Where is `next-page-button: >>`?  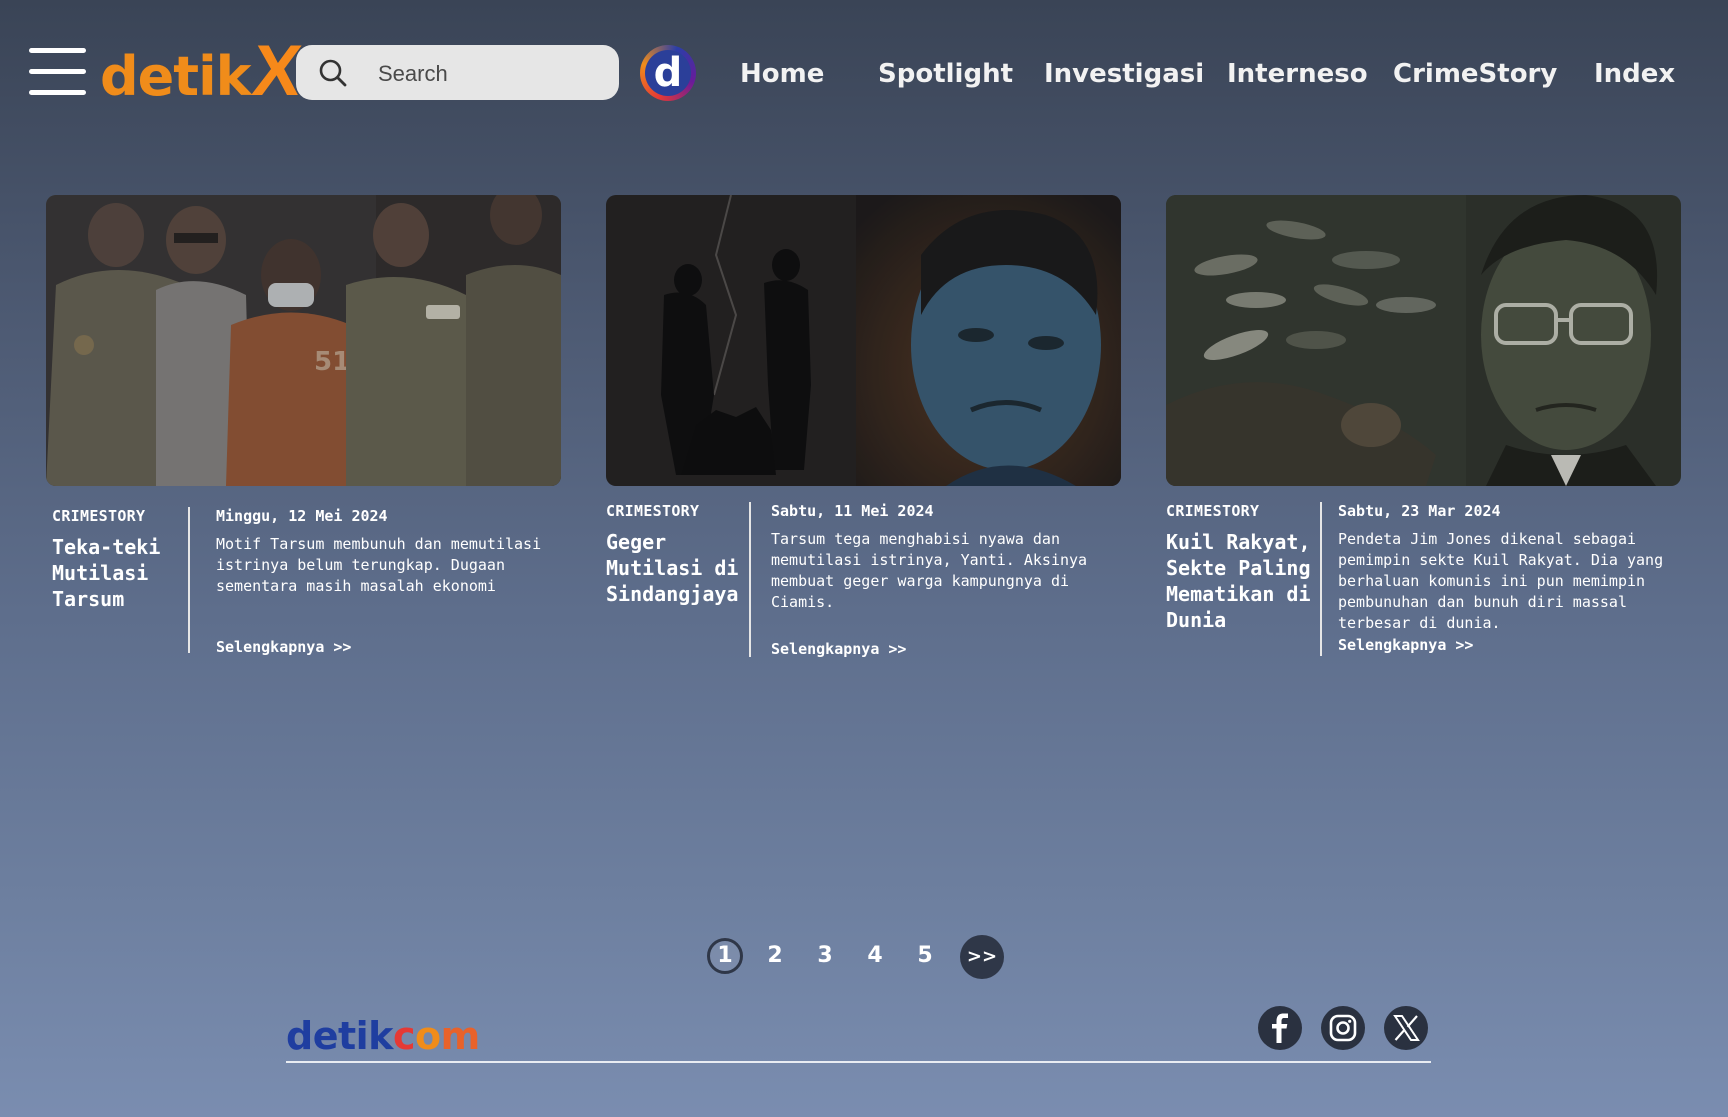 next-page-button: >> is located at coordinates (982, 957).